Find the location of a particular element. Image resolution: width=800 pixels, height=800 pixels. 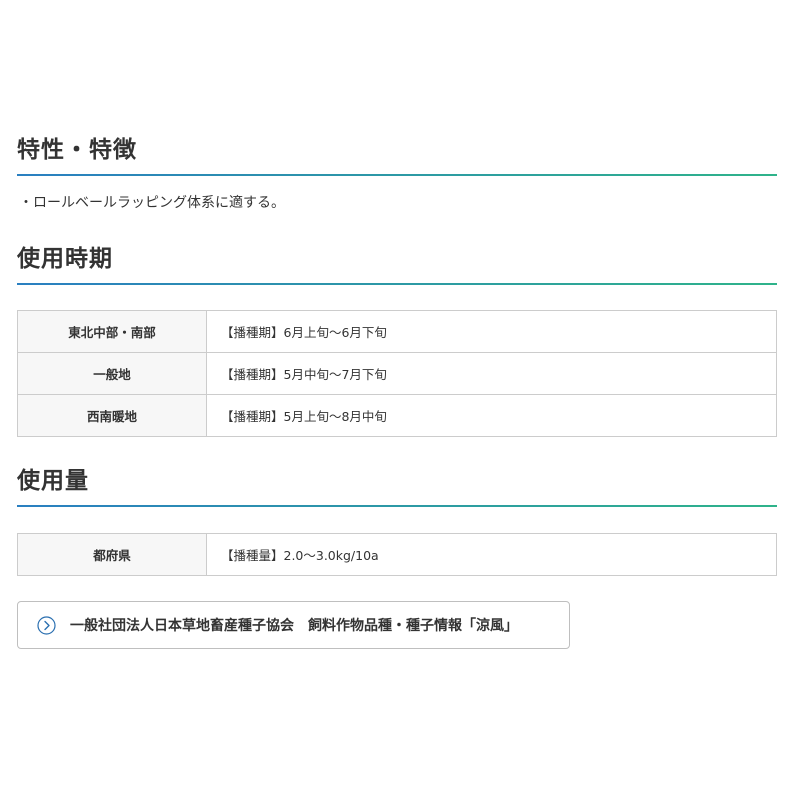

sowing-period-cell: 【播種期】6月上旬～6月下旬 is located at coordinates (491, 331).